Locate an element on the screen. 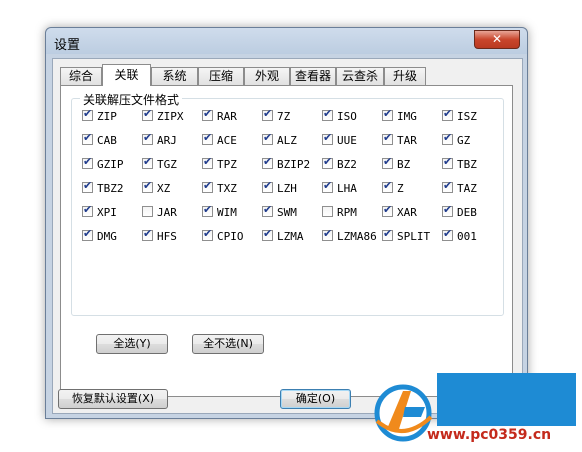 This screenshot has width=582, height=452. format-checkbox-isz: ✔ ISZ is located at coordinates (459, 116).